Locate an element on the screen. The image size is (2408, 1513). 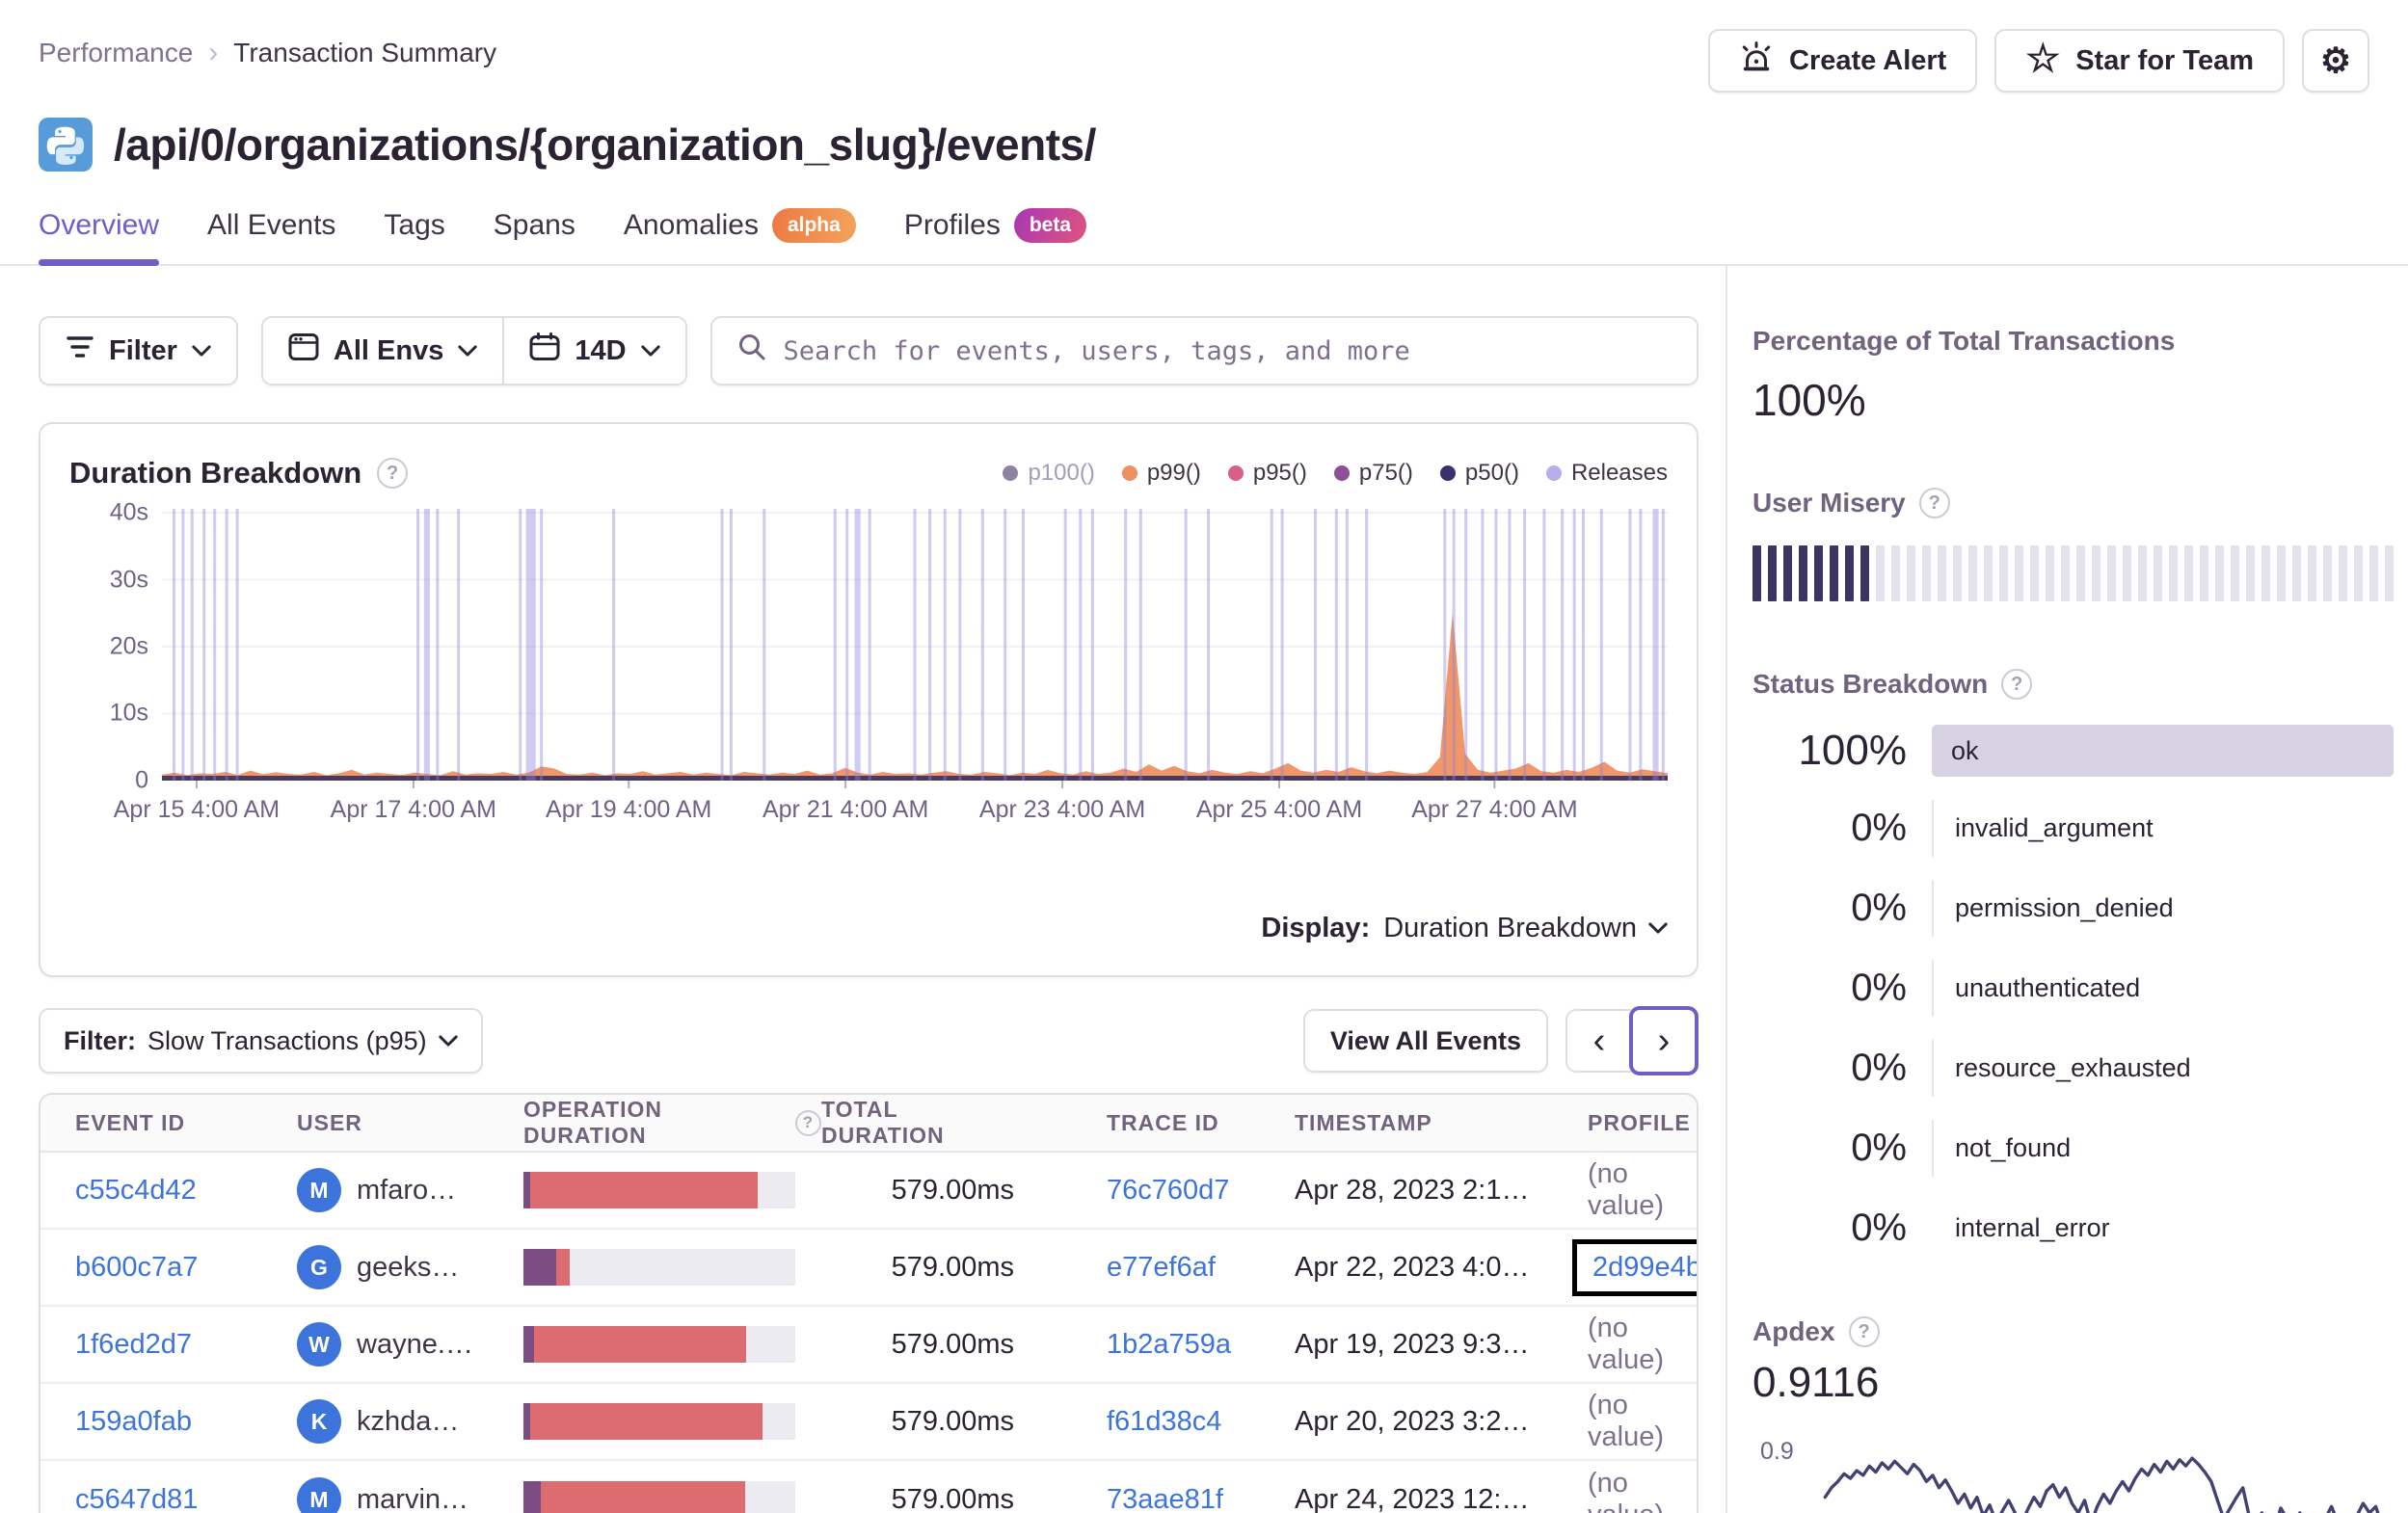
status-label: internal_error is located at coordinates (2032, 1227).